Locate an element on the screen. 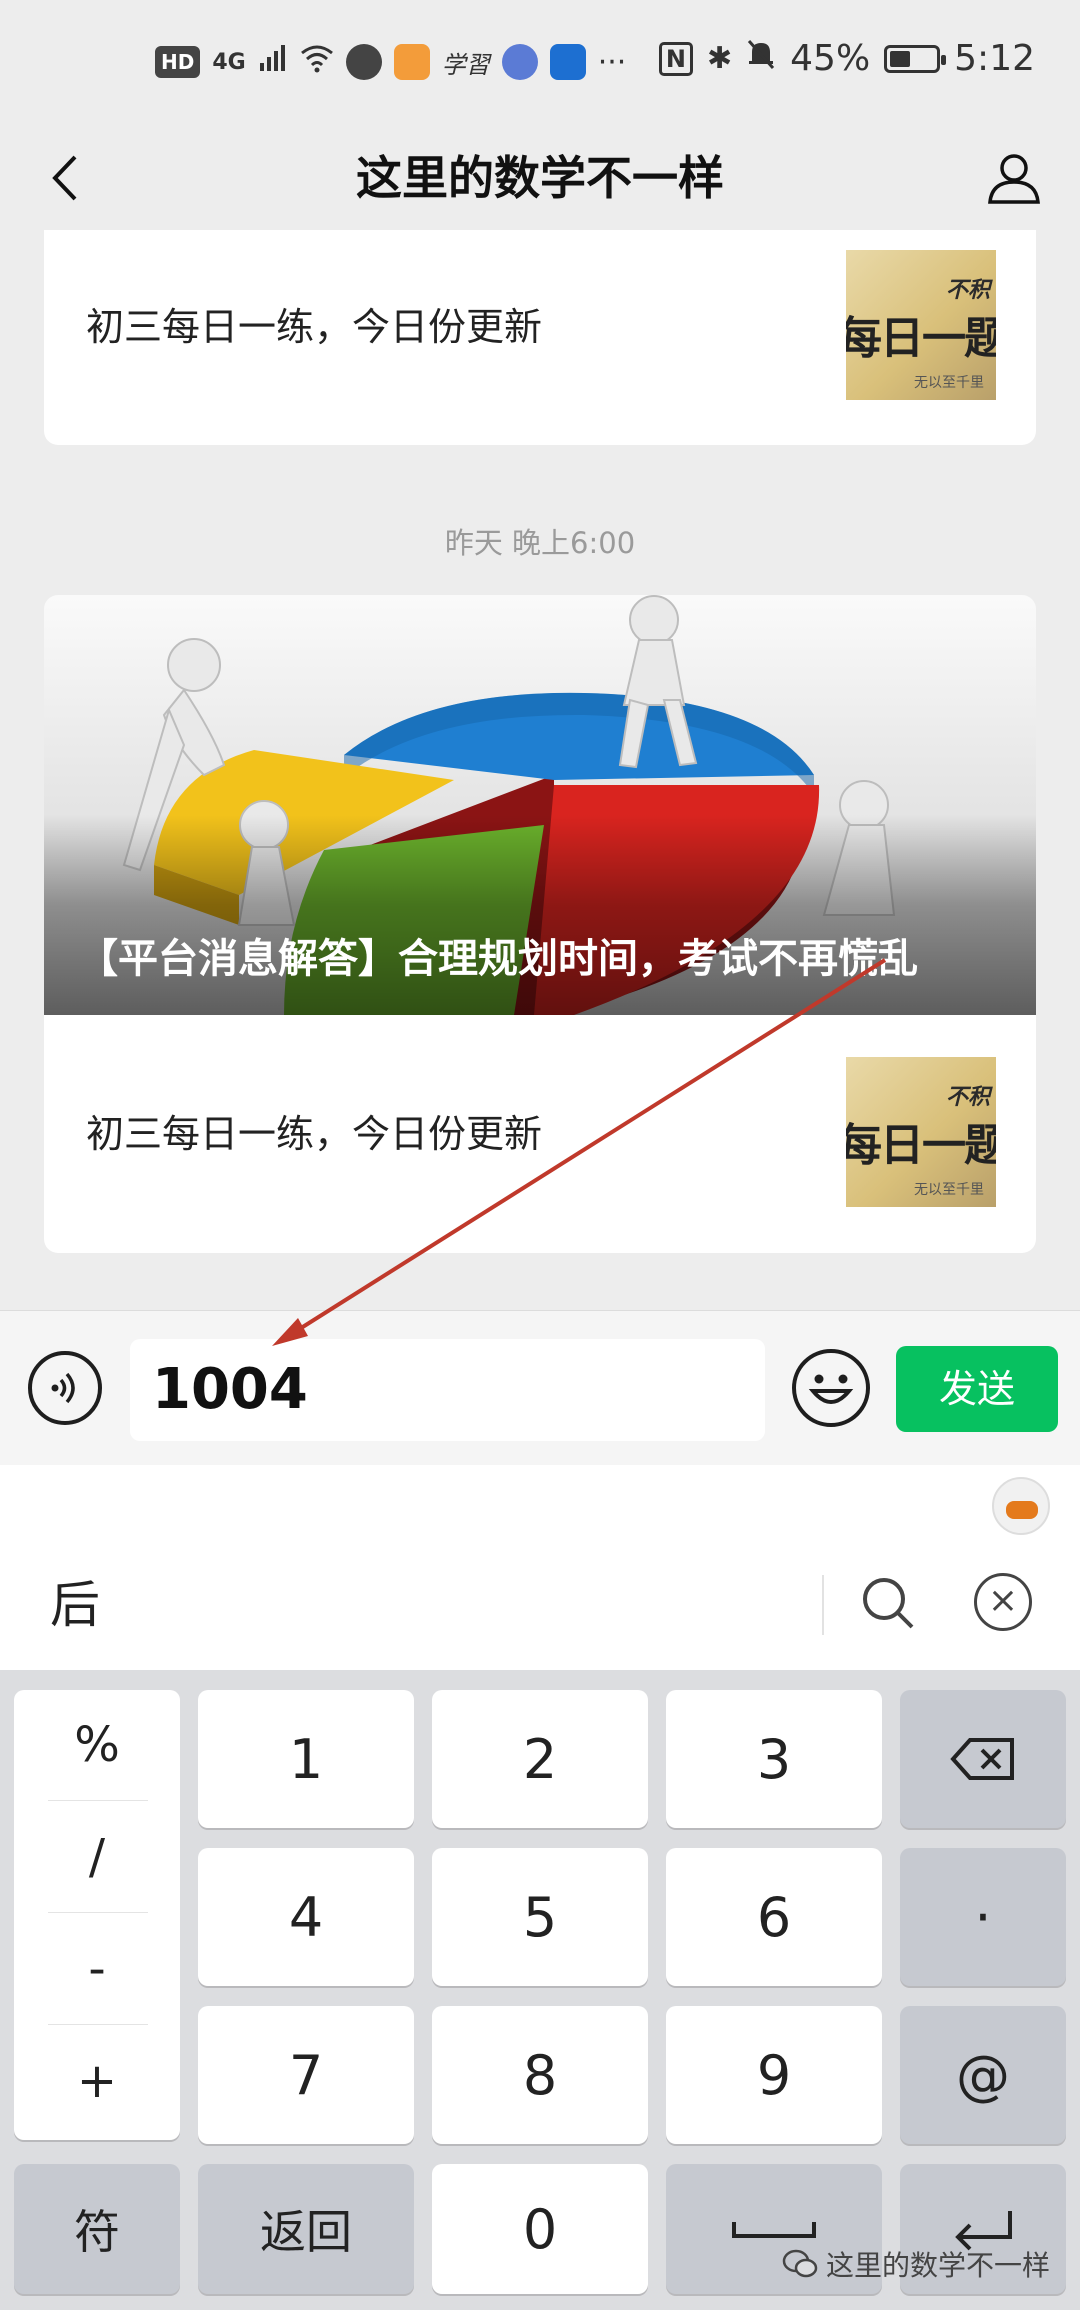 This screenshot has height=2310, width=1080. message-timestamp: 昨天 晚上6:00 is located at coordinates (540, 543).